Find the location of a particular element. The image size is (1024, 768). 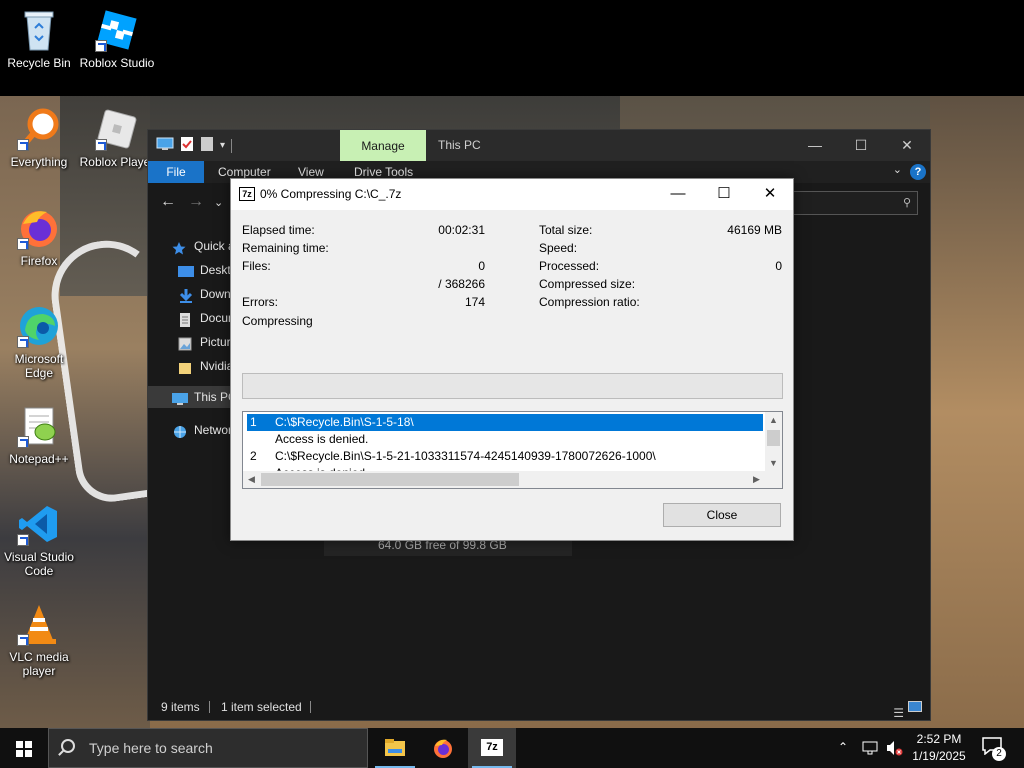

help-icon: ? is located at coordinates (918, 172).